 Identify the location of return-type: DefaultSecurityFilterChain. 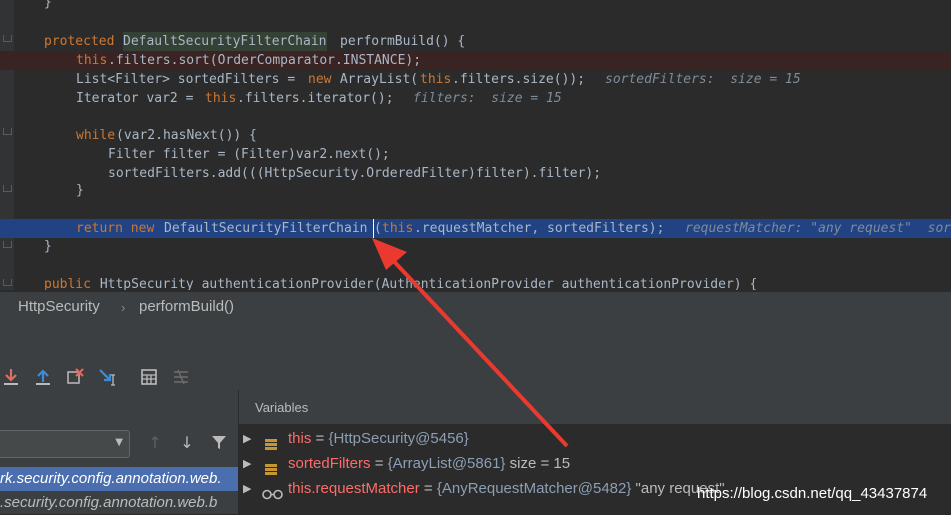
(225, 41).